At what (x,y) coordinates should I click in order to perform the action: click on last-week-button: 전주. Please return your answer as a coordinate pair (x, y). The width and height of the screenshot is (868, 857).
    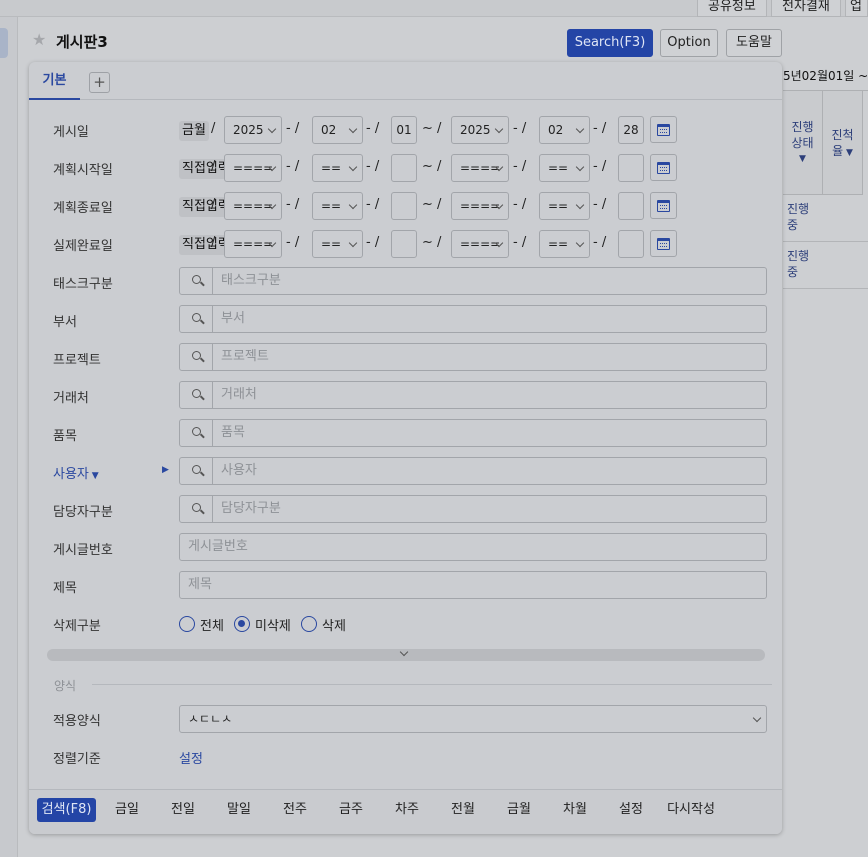
    Looking at the image, I should click on (295, 810).